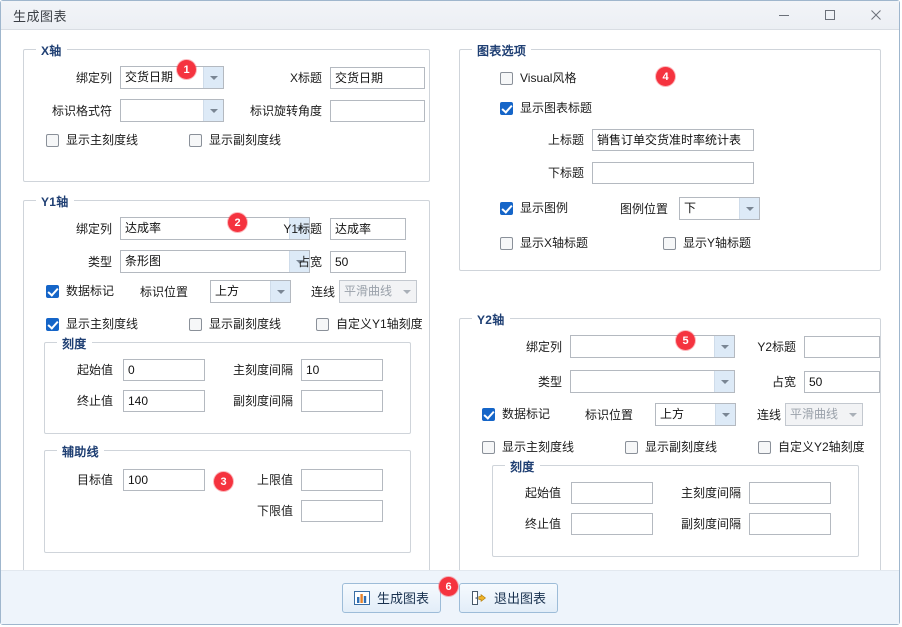 The height and width of the screenshot is (627, 902). What do you see at coordinates (448, 586) in the screenshot?
I see `badge-6: 6` at bounding box center [448, 586].